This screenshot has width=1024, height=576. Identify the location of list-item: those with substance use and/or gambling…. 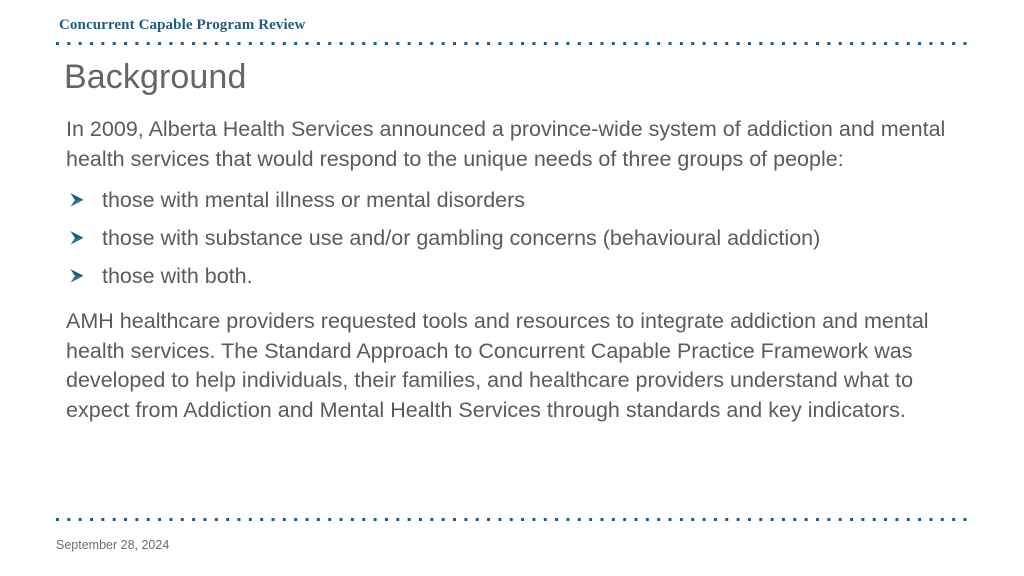
(512, 239).